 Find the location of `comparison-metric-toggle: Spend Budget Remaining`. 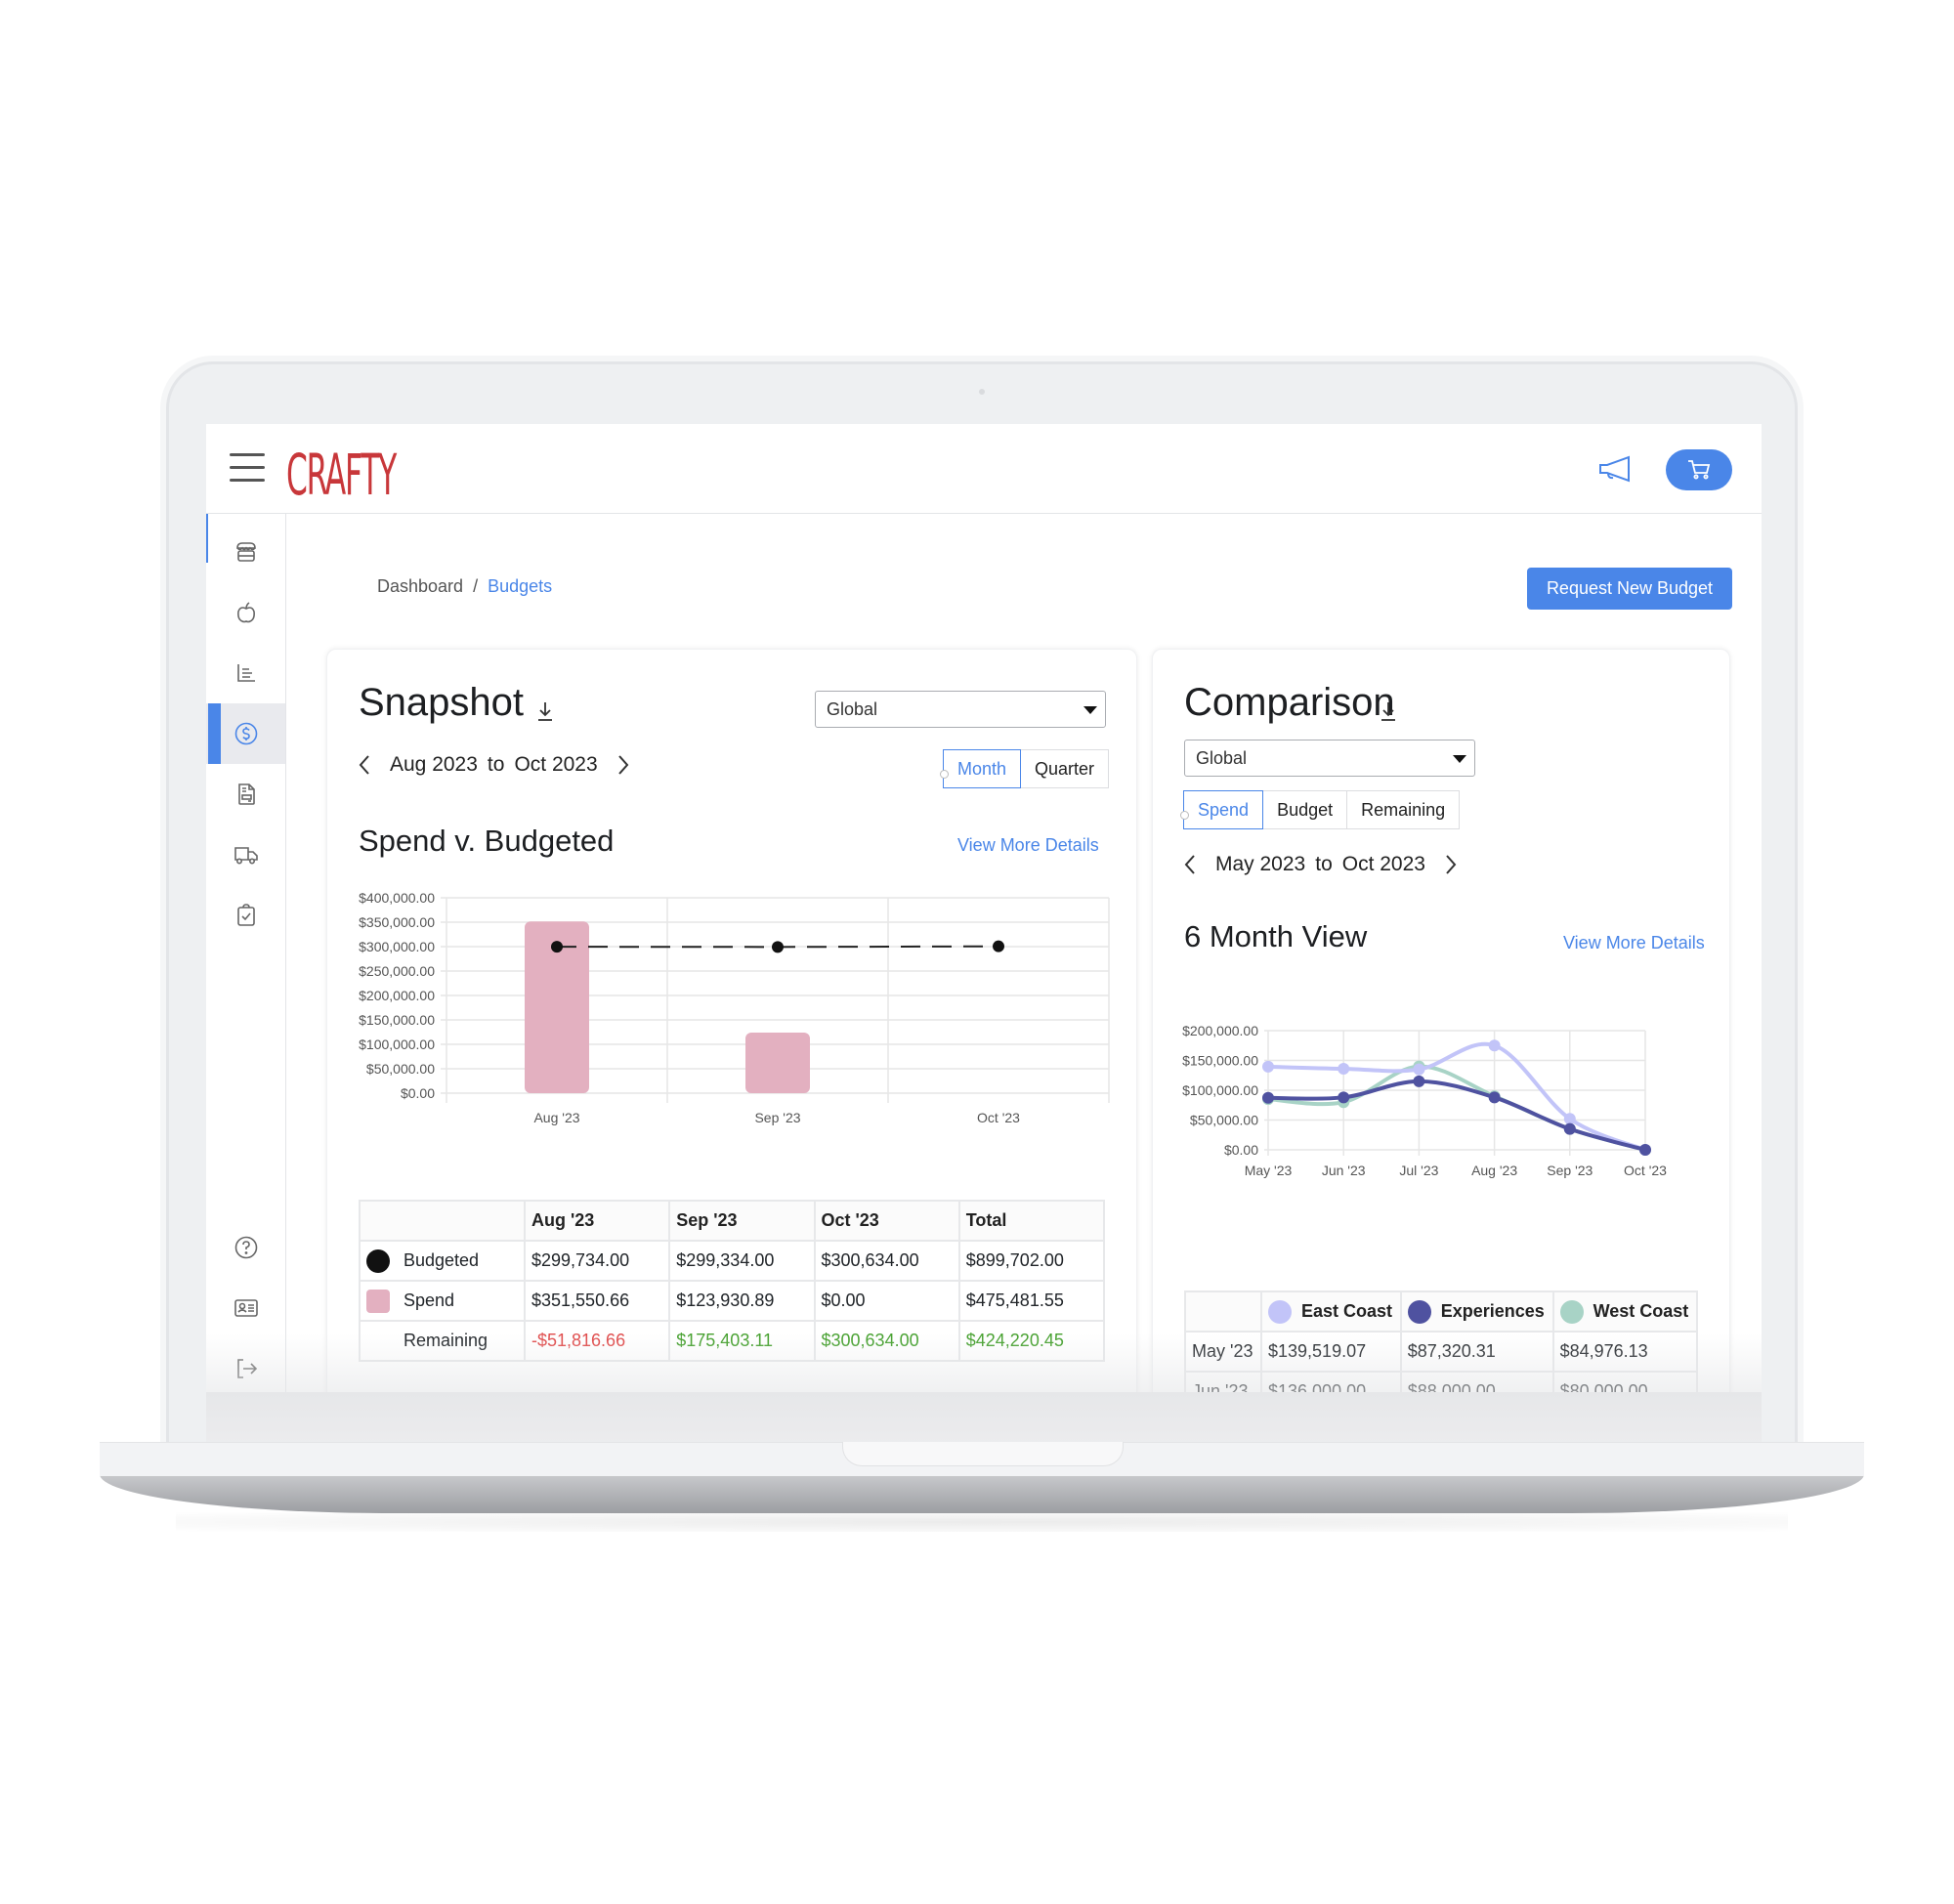

comparison-metric-toggle: Spend Budget Remaining is located at coordinates (1320, 809).